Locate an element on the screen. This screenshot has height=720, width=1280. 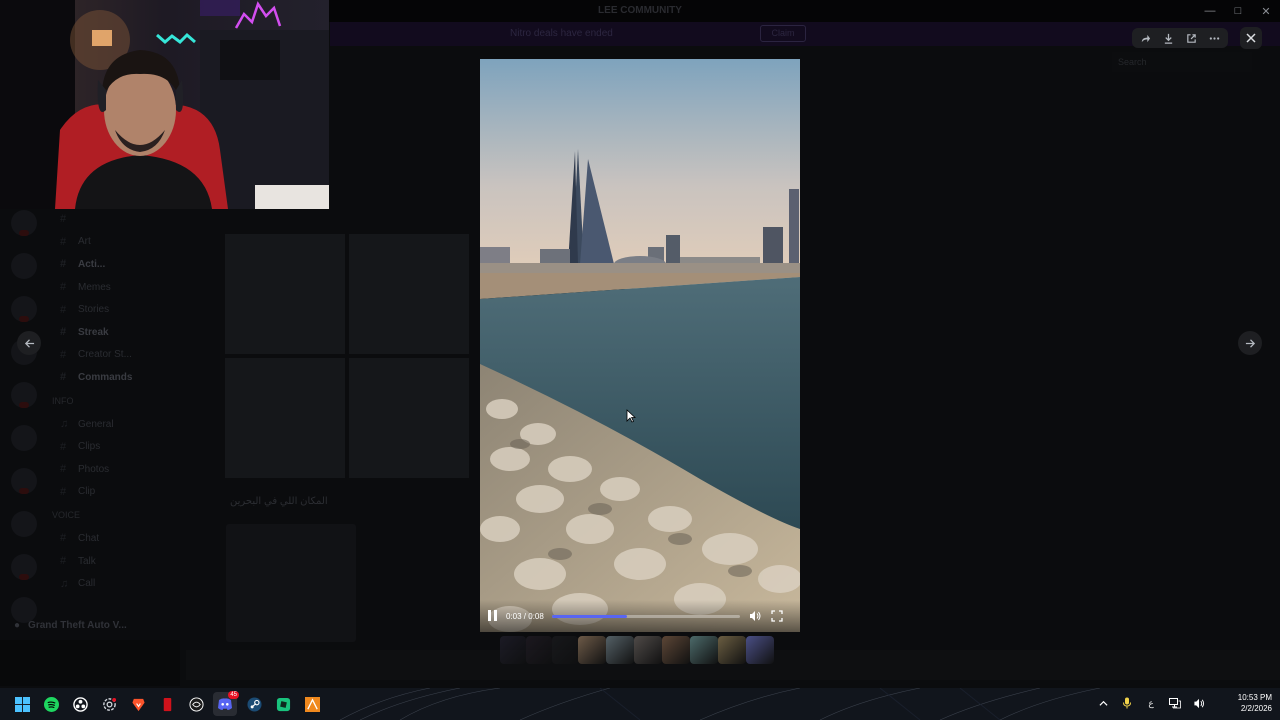
taskbar-apps: 45 is located at coordinates (167, 703).